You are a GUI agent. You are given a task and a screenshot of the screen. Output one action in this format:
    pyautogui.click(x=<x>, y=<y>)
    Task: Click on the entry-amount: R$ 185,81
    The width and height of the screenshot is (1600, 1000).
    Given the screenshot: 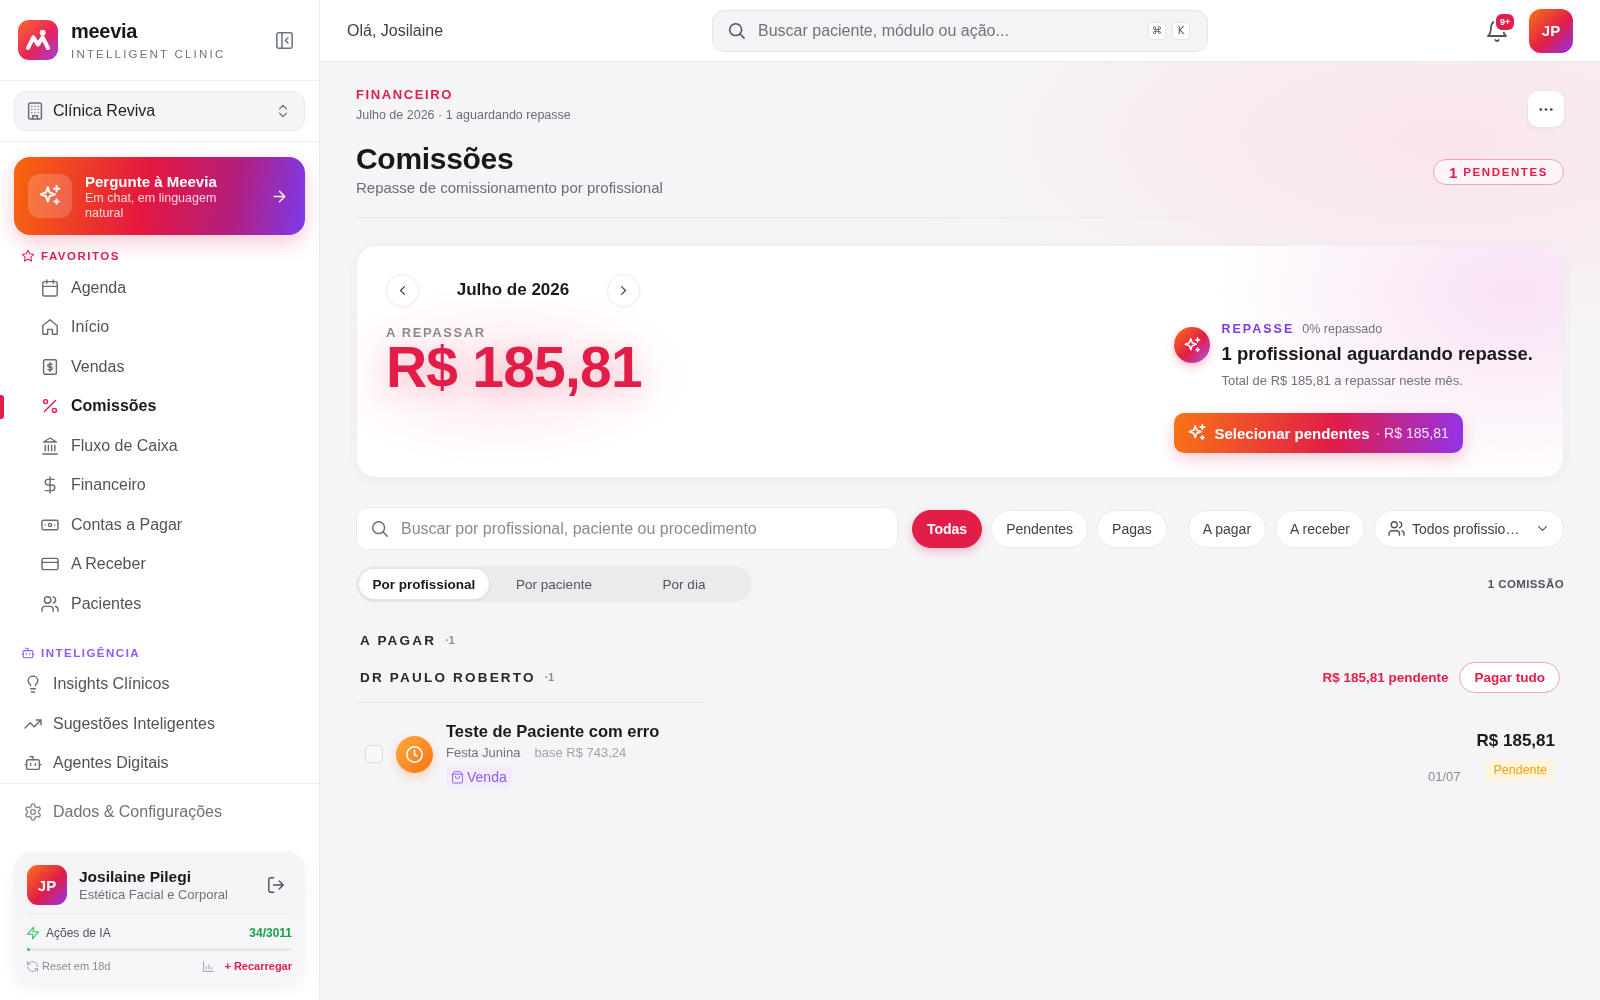 What is the action you would take?
    pyautogui.click(x=1515, y=741)
    